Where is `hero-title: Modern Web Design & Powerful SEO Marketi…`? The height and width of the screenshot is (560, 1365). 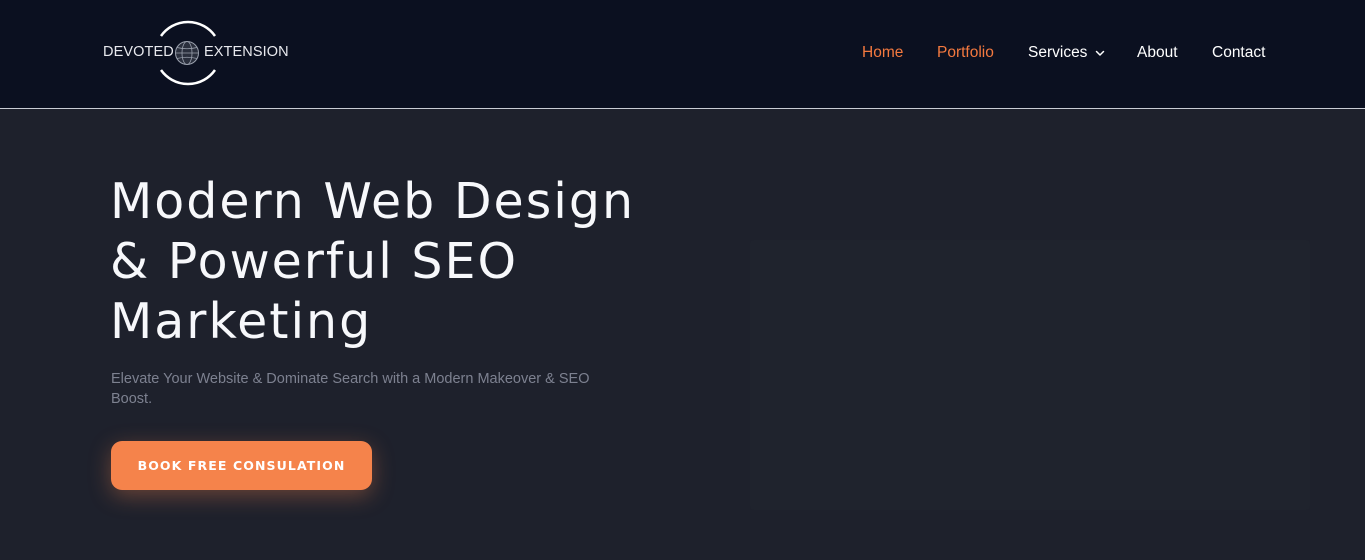 hero-title: Modern Web Design & Powerful SEO Marketi… is located at coordinates (373, 261).